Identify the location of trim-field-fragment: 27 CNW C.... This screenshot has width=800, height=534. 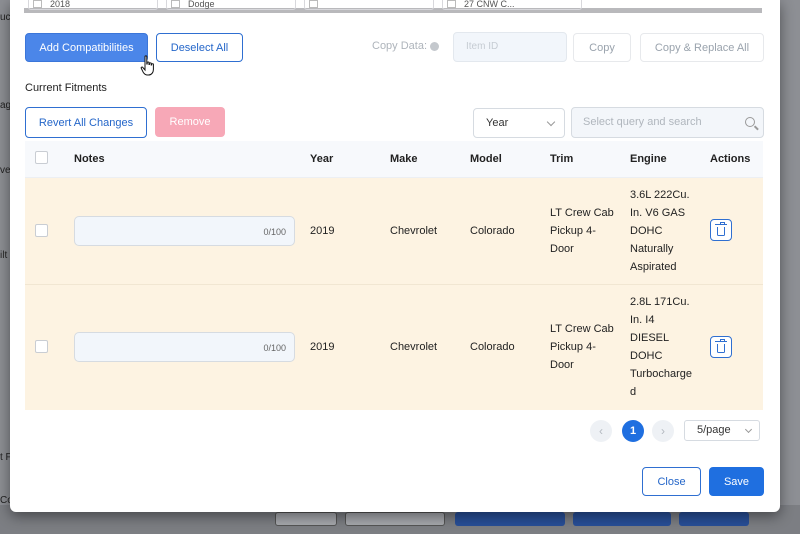
(512, 5).